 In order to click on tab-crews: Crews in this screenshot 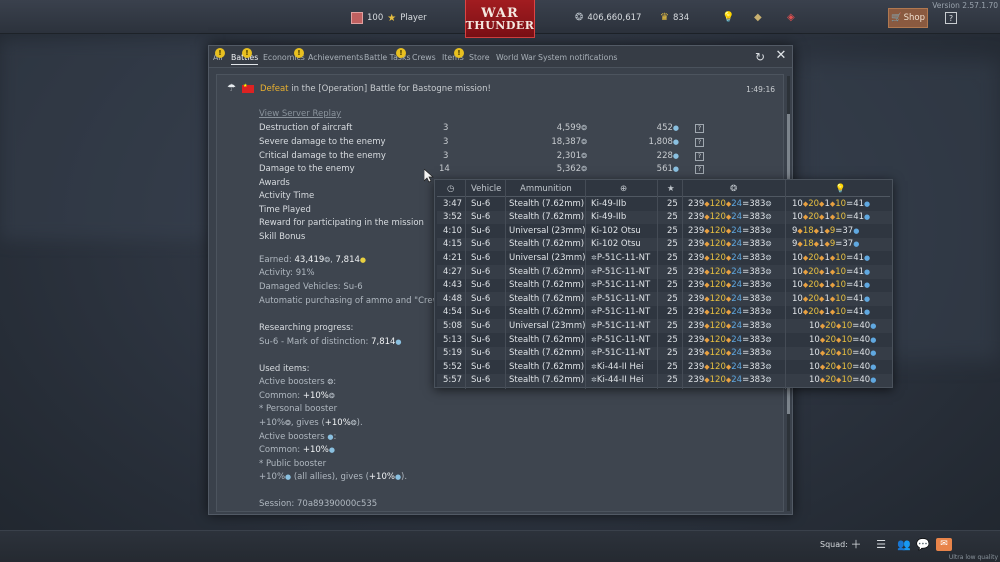, I will do `click(424, 57)`.